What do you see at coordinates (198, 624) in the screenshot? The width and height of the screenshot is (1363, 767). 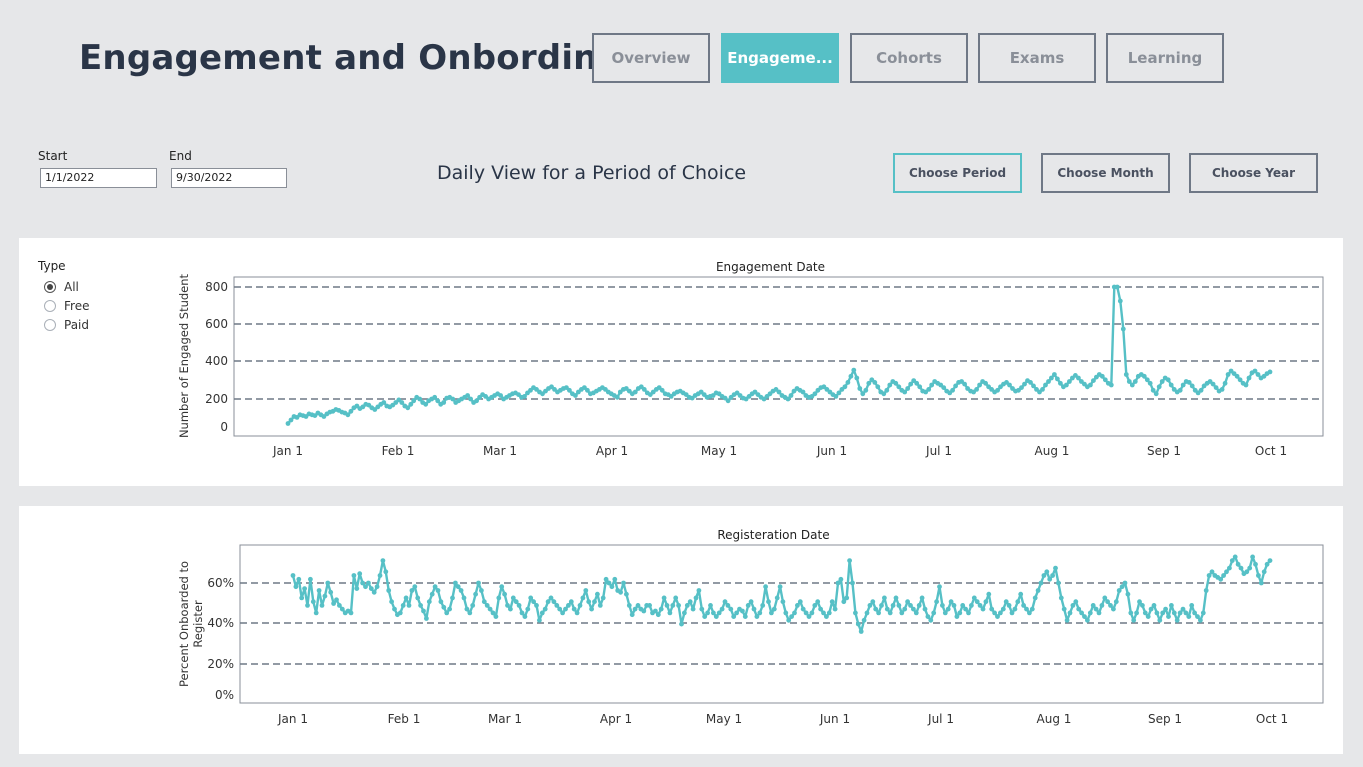 I see `y-axis-label-line: Register` at bounding box center [198, 624].